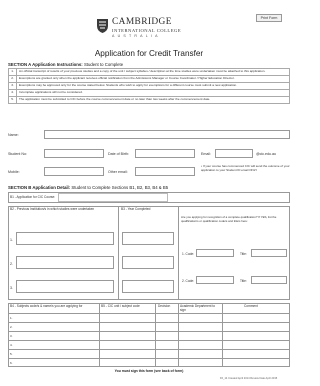  I want to click on instruction-num: 3., so click(12, 86).